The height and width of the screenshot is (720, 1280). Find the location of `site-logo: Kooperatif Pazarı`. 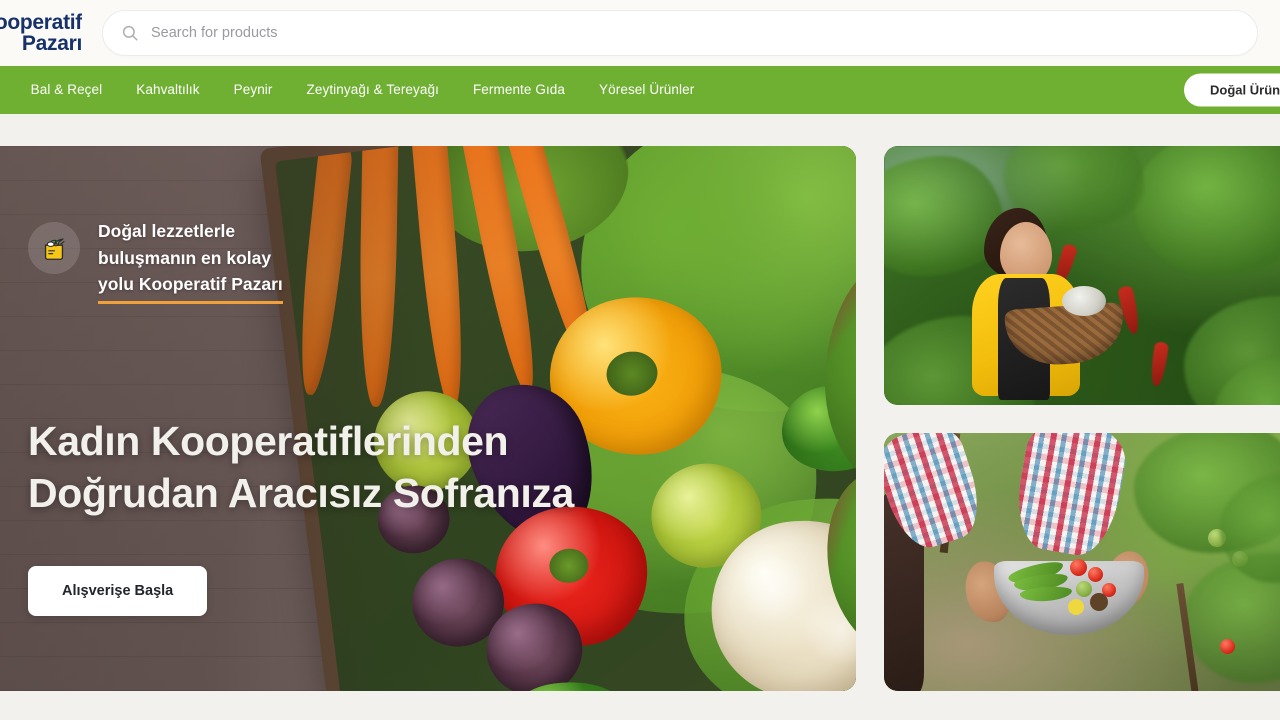

site-logo: Kooperatif Pazarı is located at coordinates (41, 33).